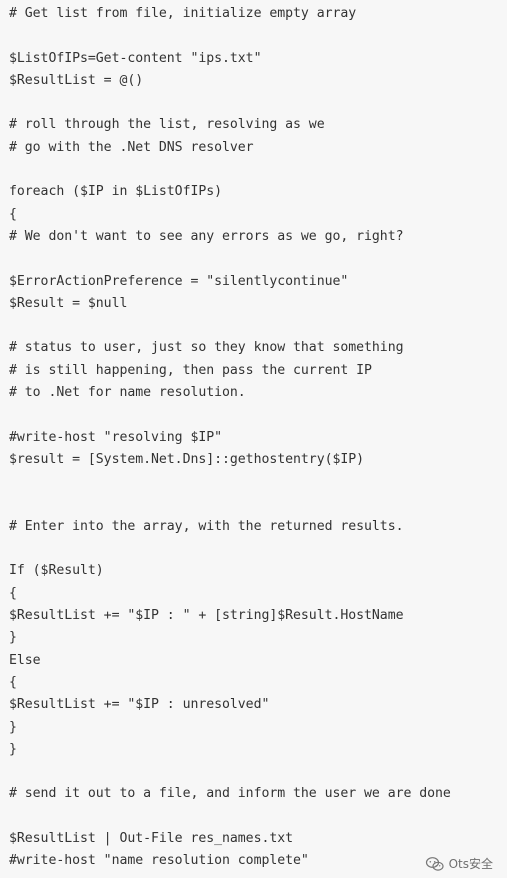 The width and height of the screenshot is (507, 878). I want to click on code-line-6: # roll through the list, resolving as we, so click(167, 125).